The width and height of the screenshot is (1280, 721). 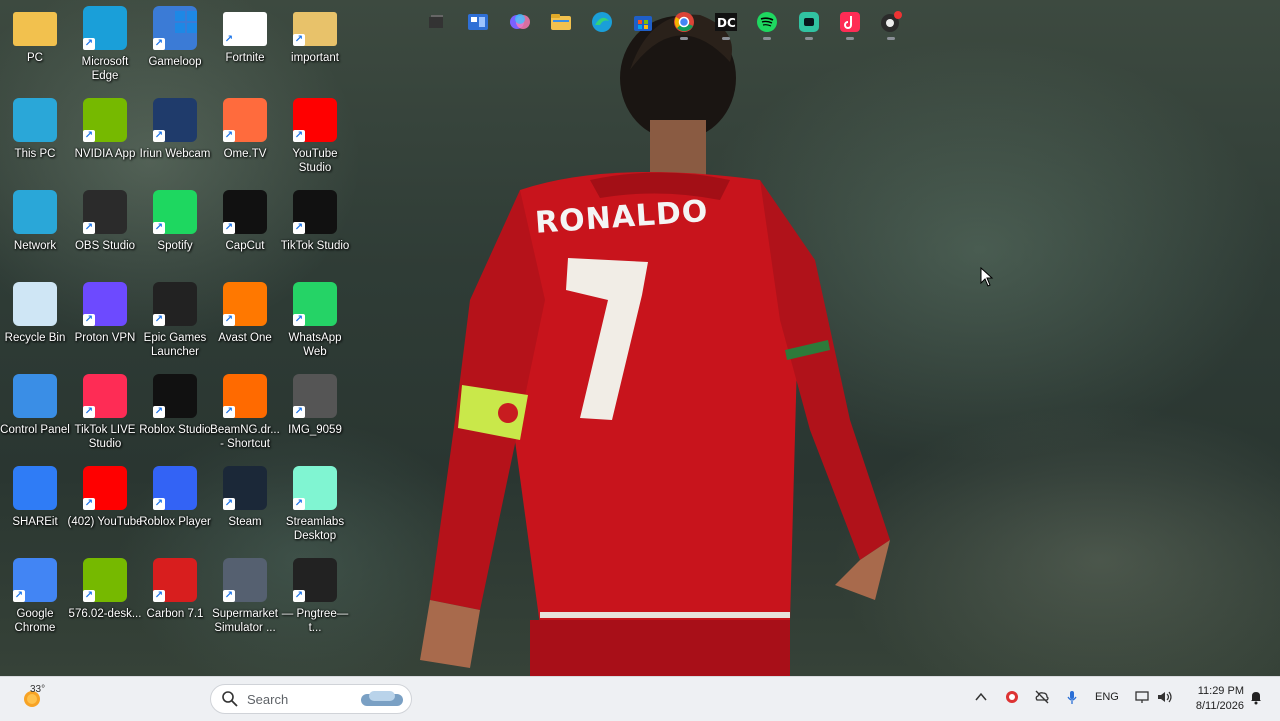 I want to click on taskbar-task-view, so click(x=436, y=22).